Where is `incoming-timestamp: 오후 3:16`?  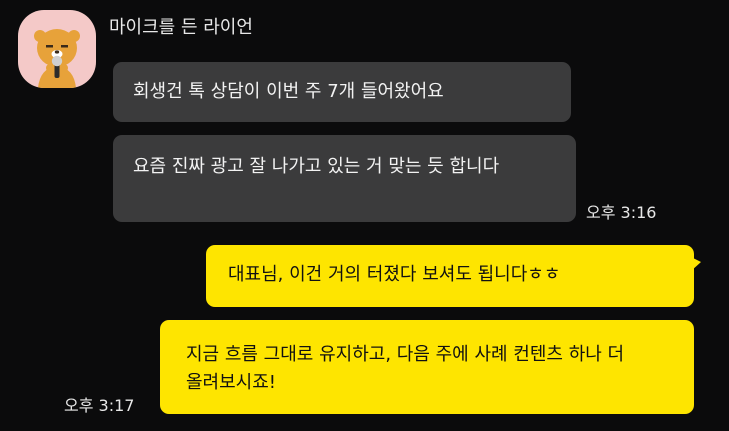 incoming-timestamp: 오후 3:16 is located at coordinates (621, 212).